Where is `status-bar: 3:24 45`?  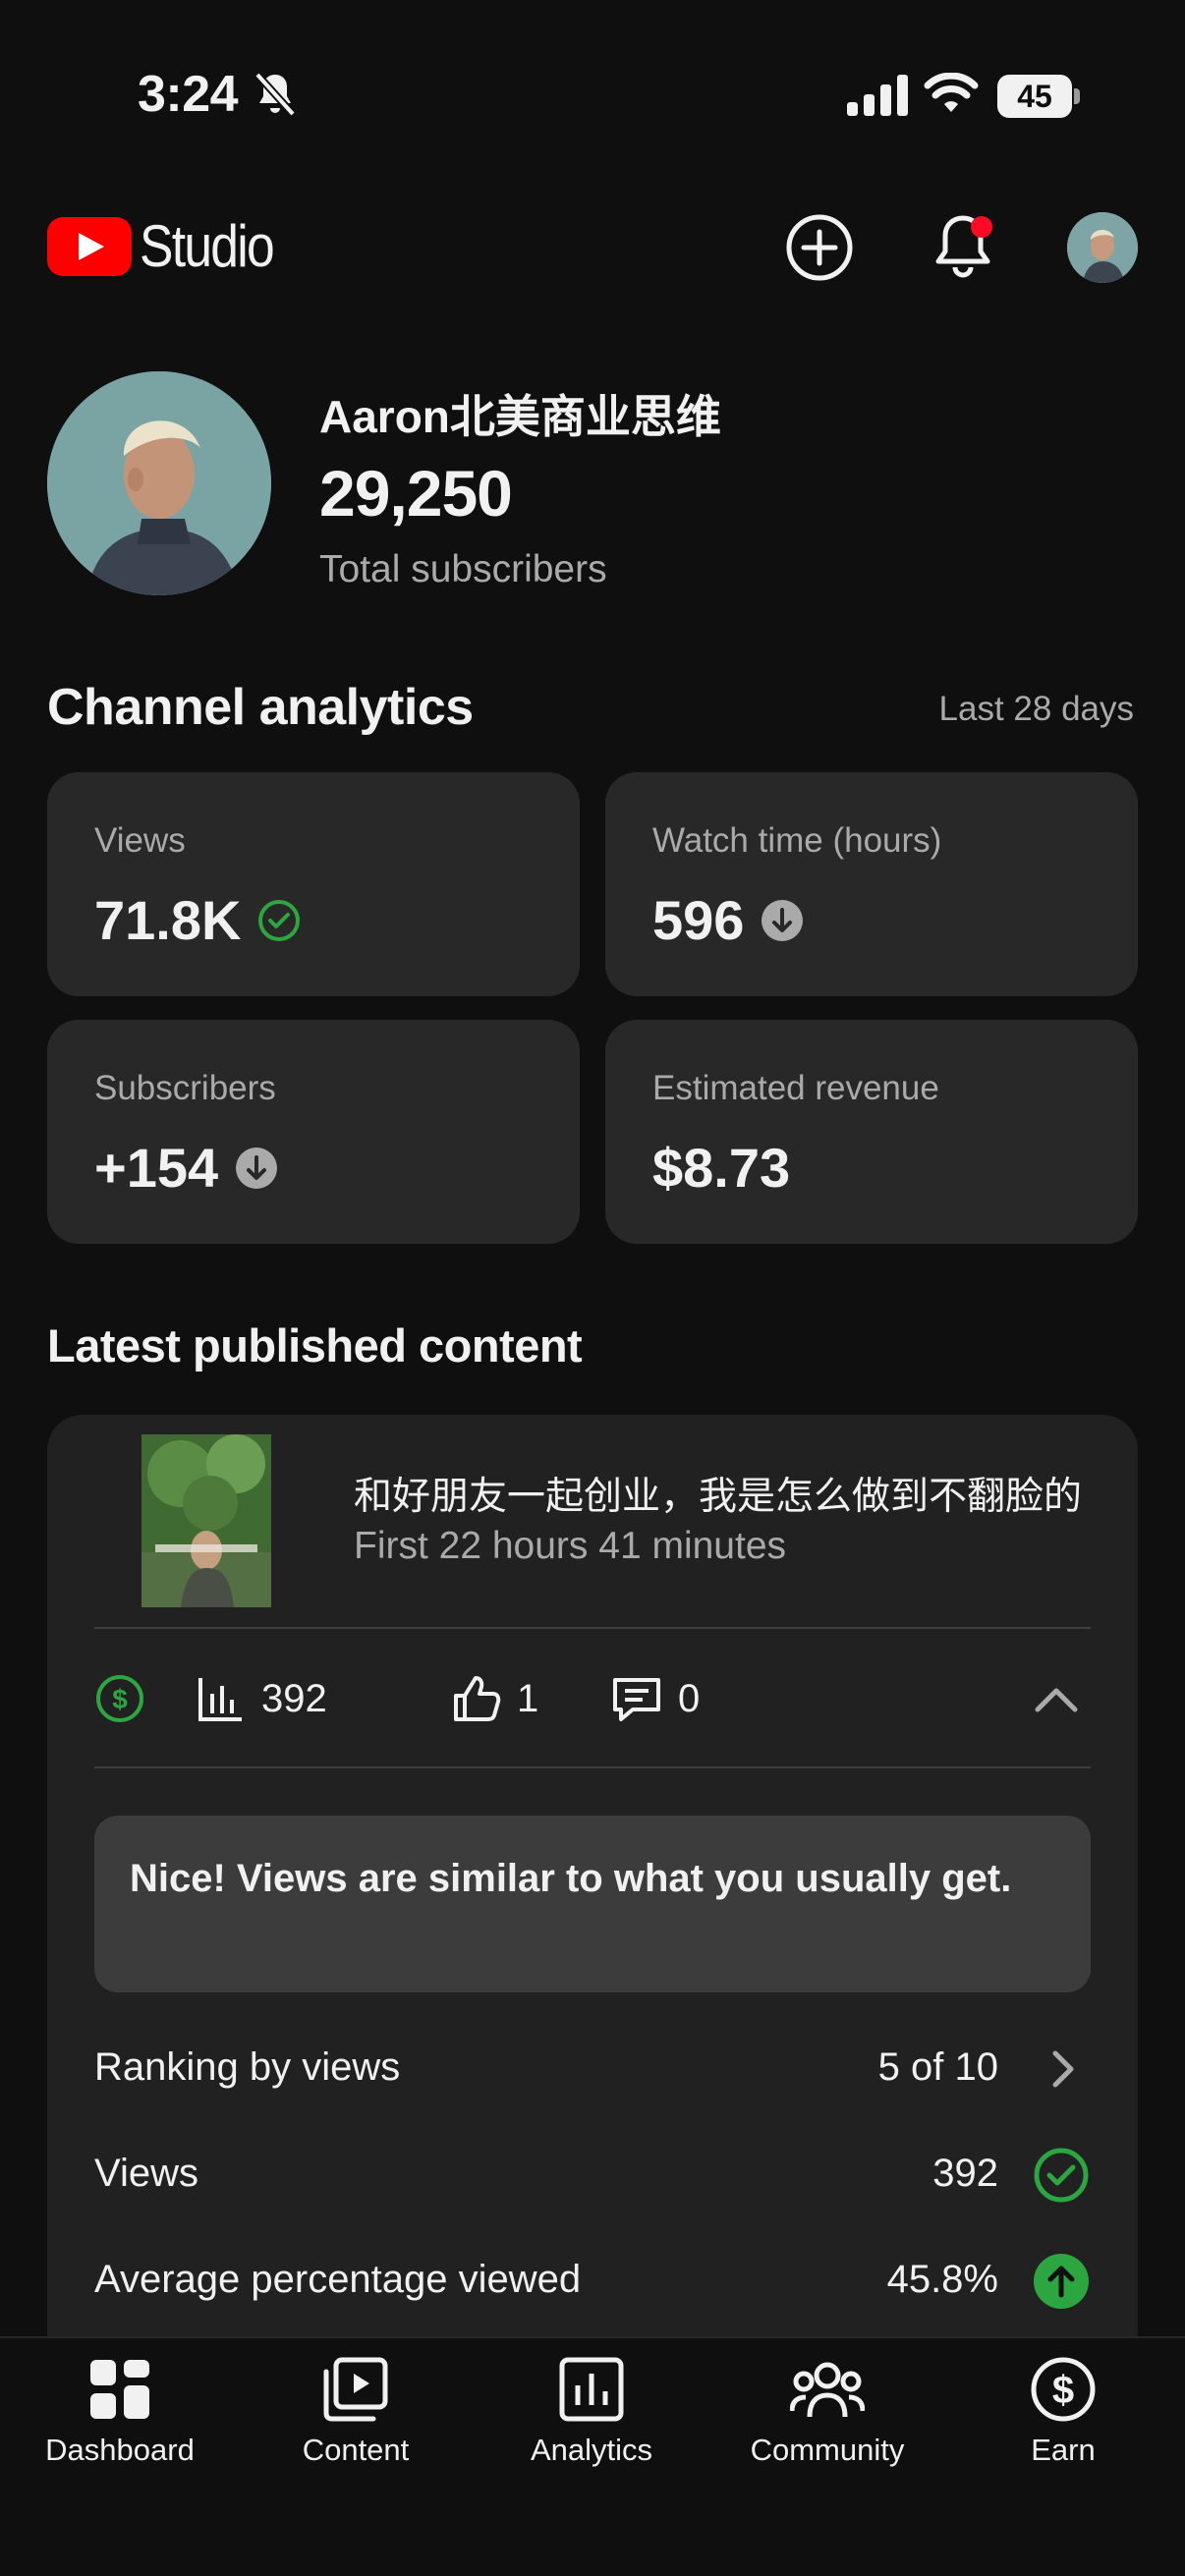 status-bar: 3:24 45 is located at coordinates (592, 96).